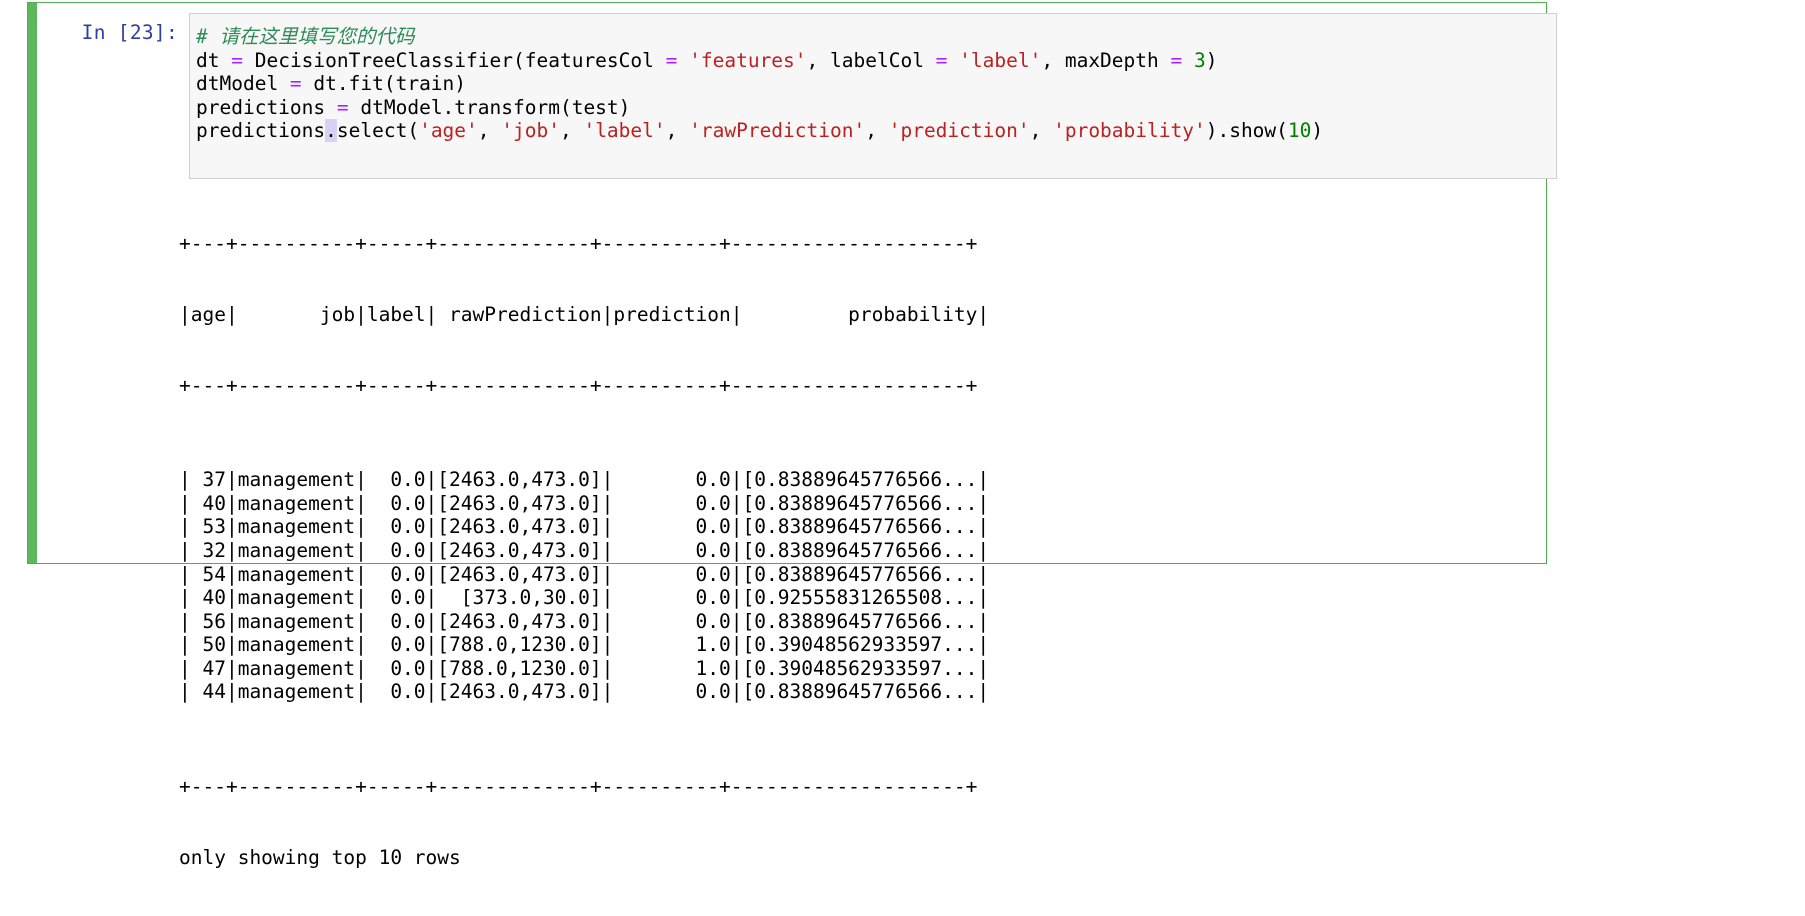  What do you see at coordinates (129, 32) in the screenshot?
I see `input-prompt-label: In [23]:` at bounding box center [129, 32].